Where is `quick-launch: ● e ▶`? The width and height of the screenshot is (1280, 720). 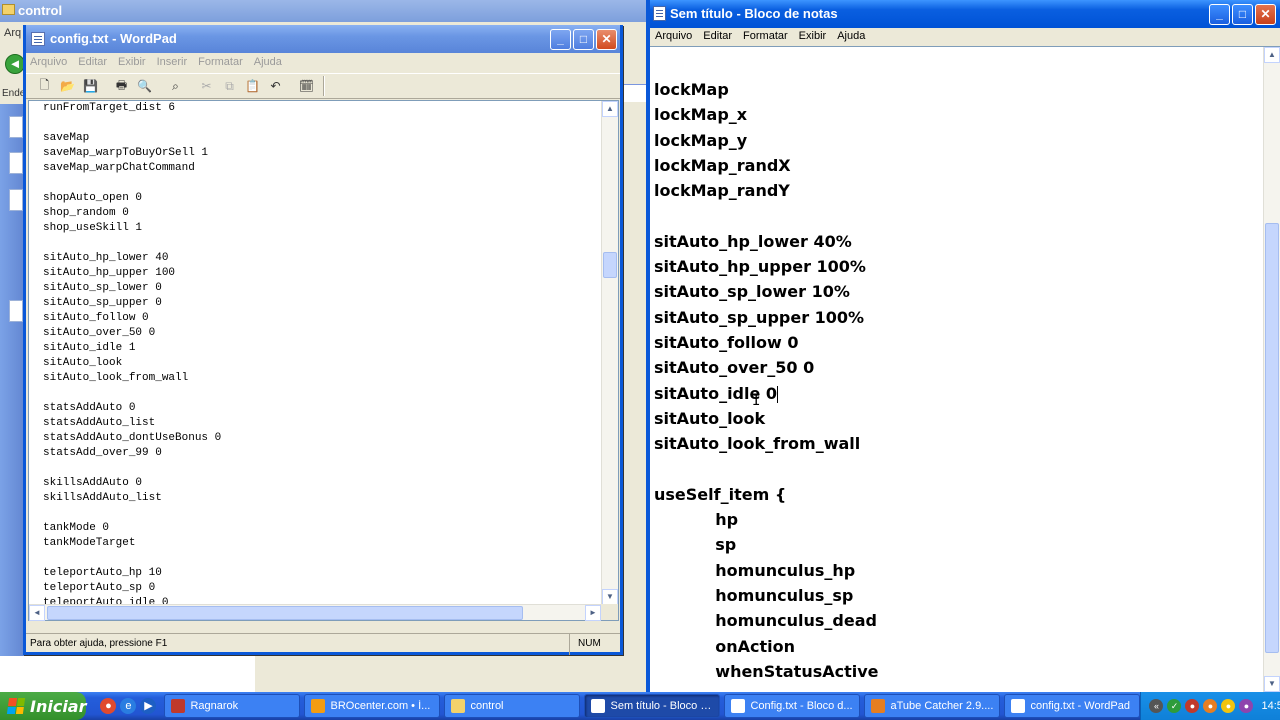
quick-launch: ● e ▶ is located at coordinates (128, 706).